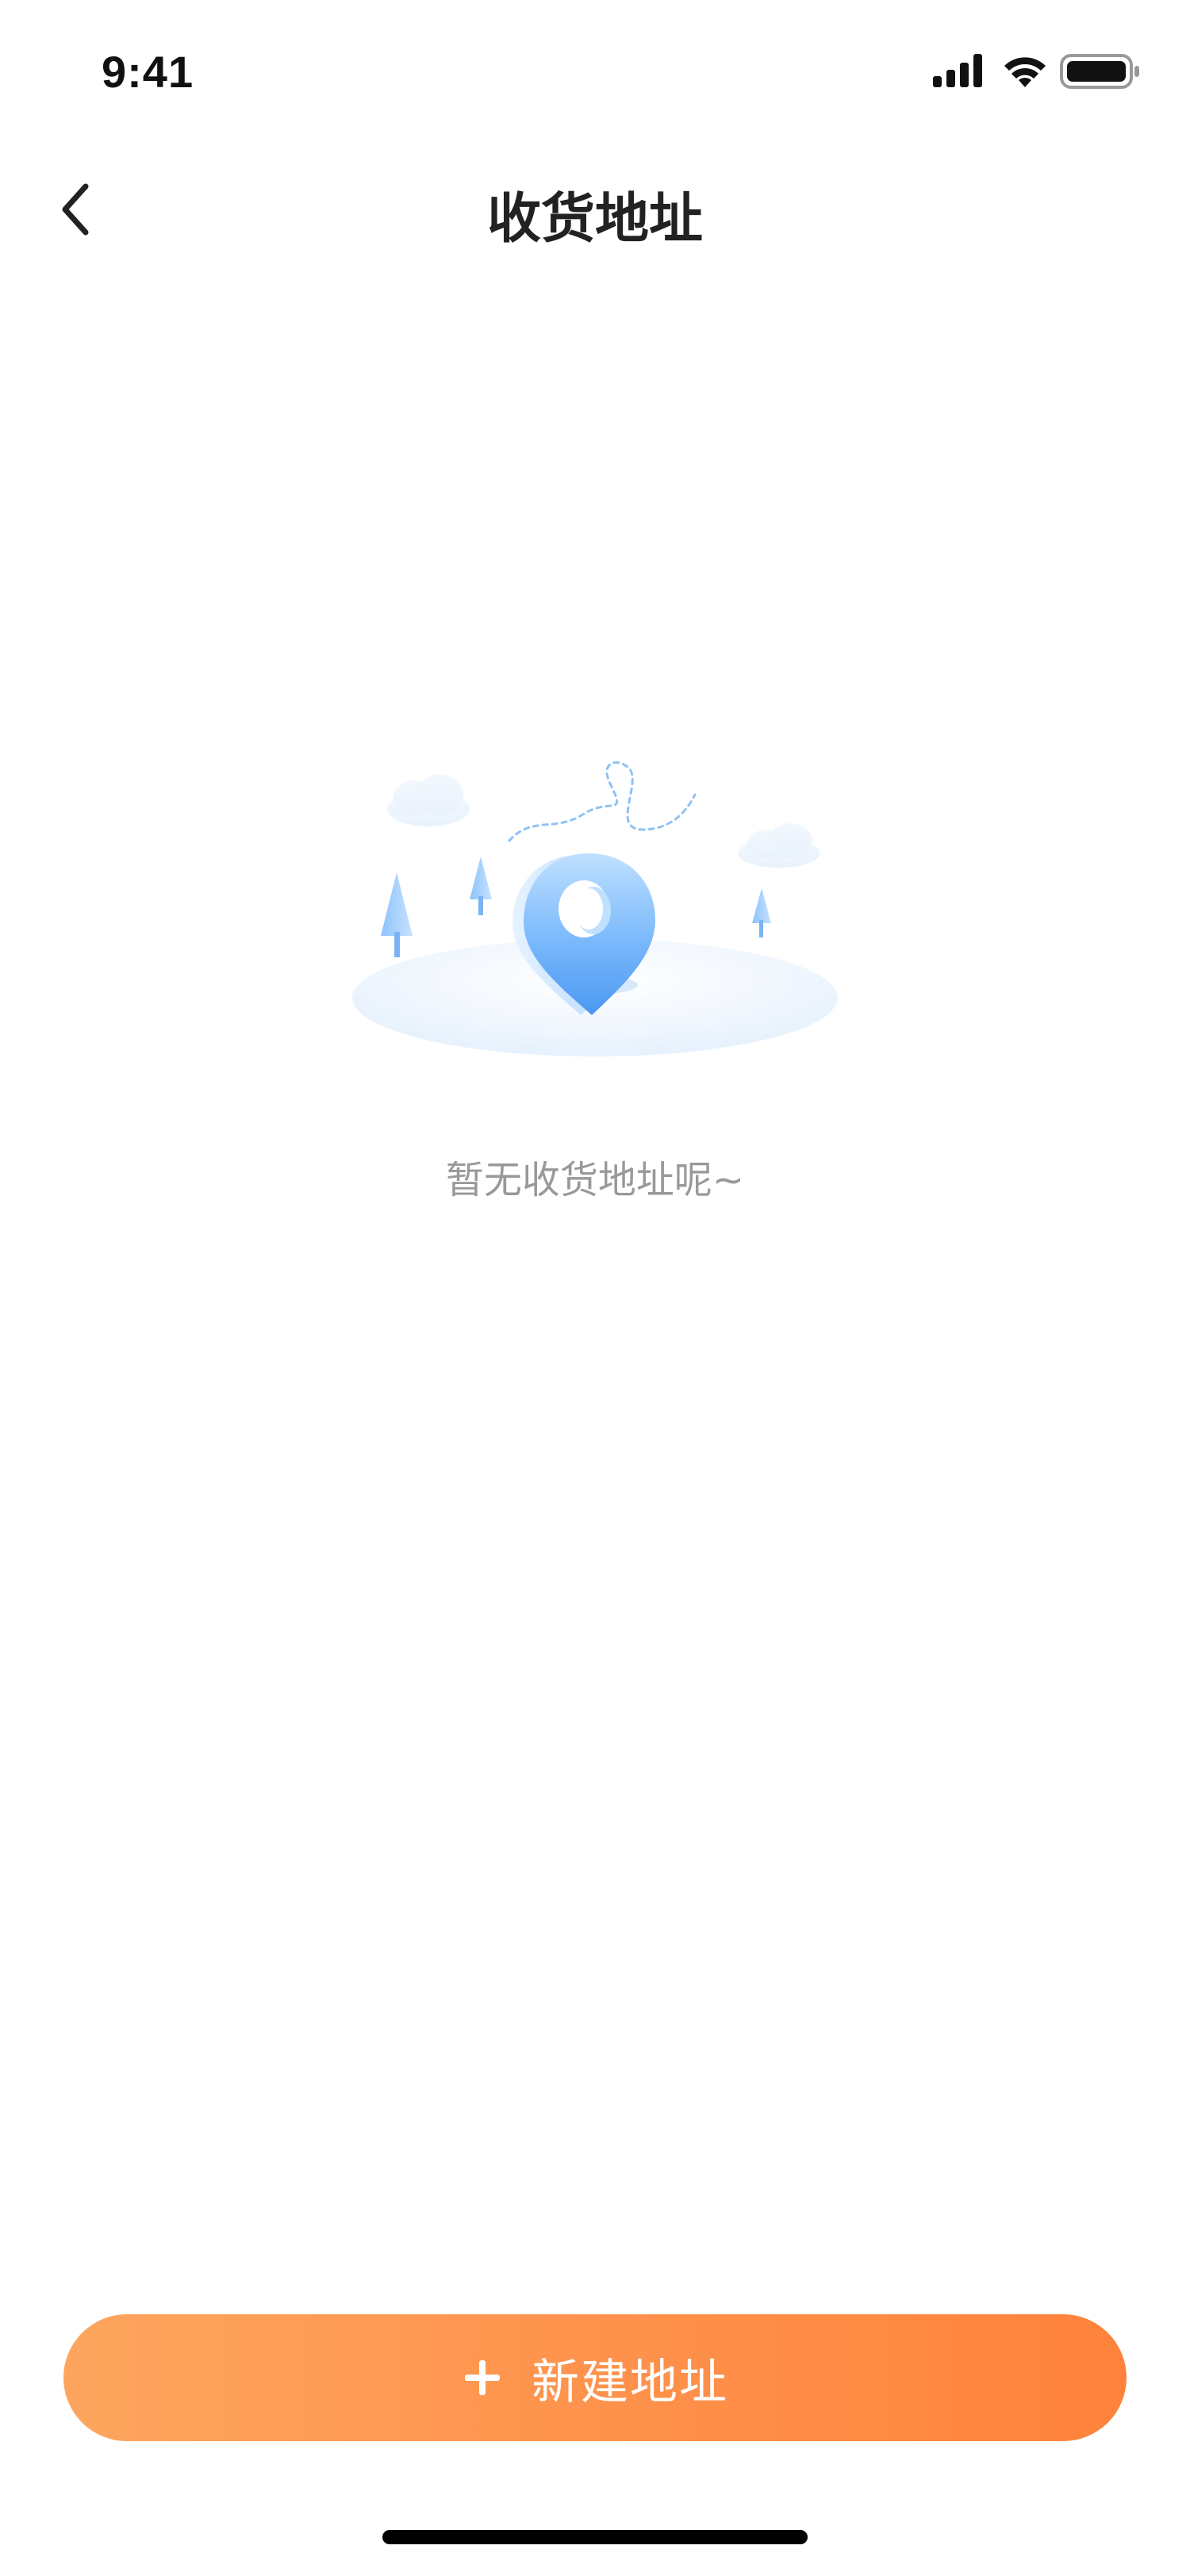  I want to click on plus-icon, so click(482, 2377).